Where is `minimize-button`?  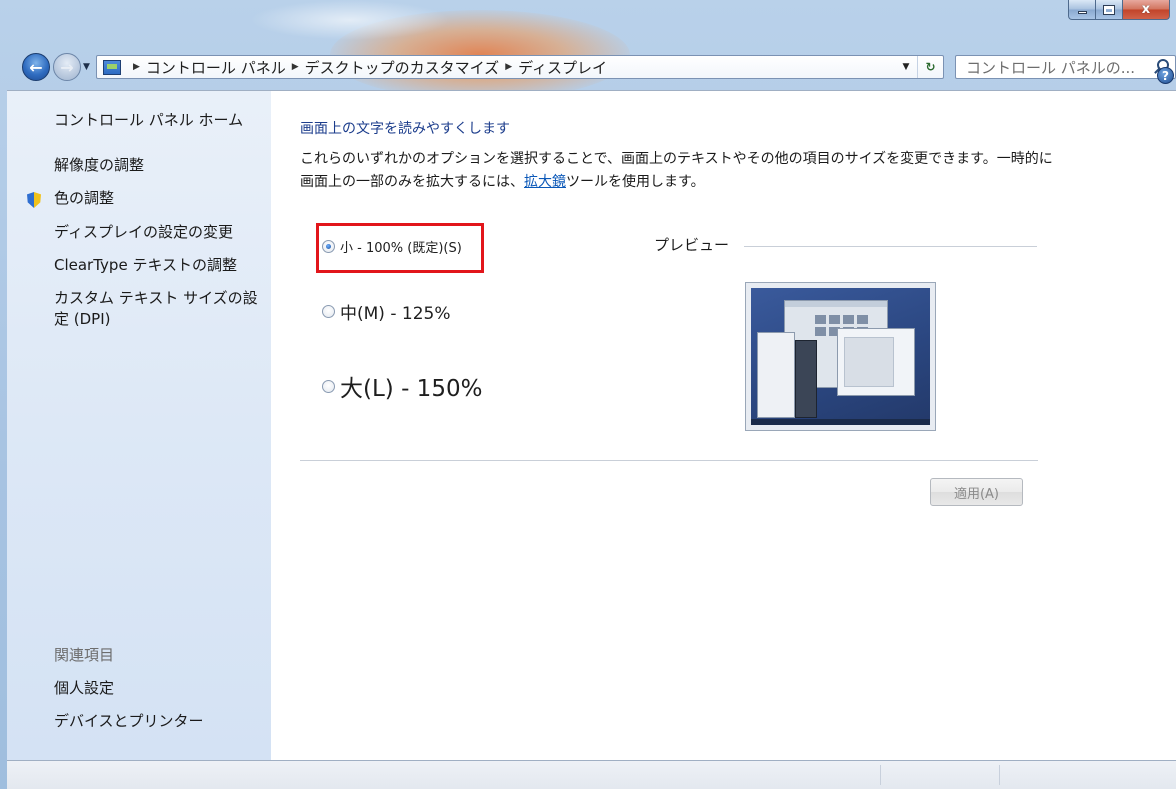 minimize-button is located at coordinates (1082, 10).